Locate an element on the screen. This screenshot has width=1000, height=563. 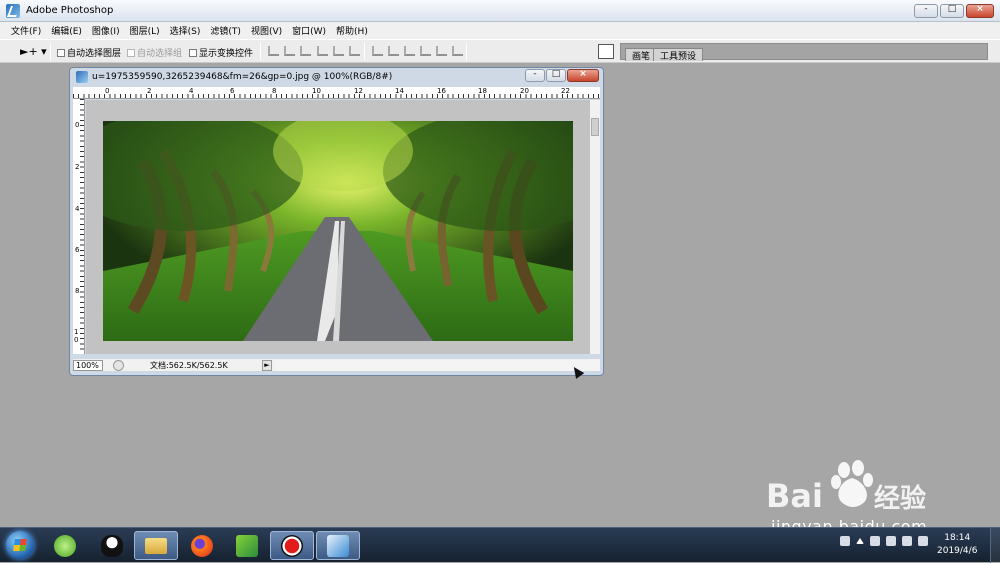
palette-browser-icon is located at coordinates (606, 51).